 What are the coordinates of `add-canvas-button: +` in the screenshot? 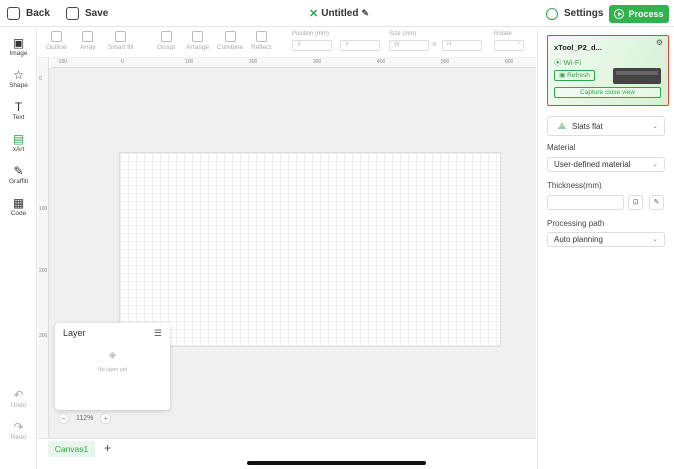 It's located at (107, 448).